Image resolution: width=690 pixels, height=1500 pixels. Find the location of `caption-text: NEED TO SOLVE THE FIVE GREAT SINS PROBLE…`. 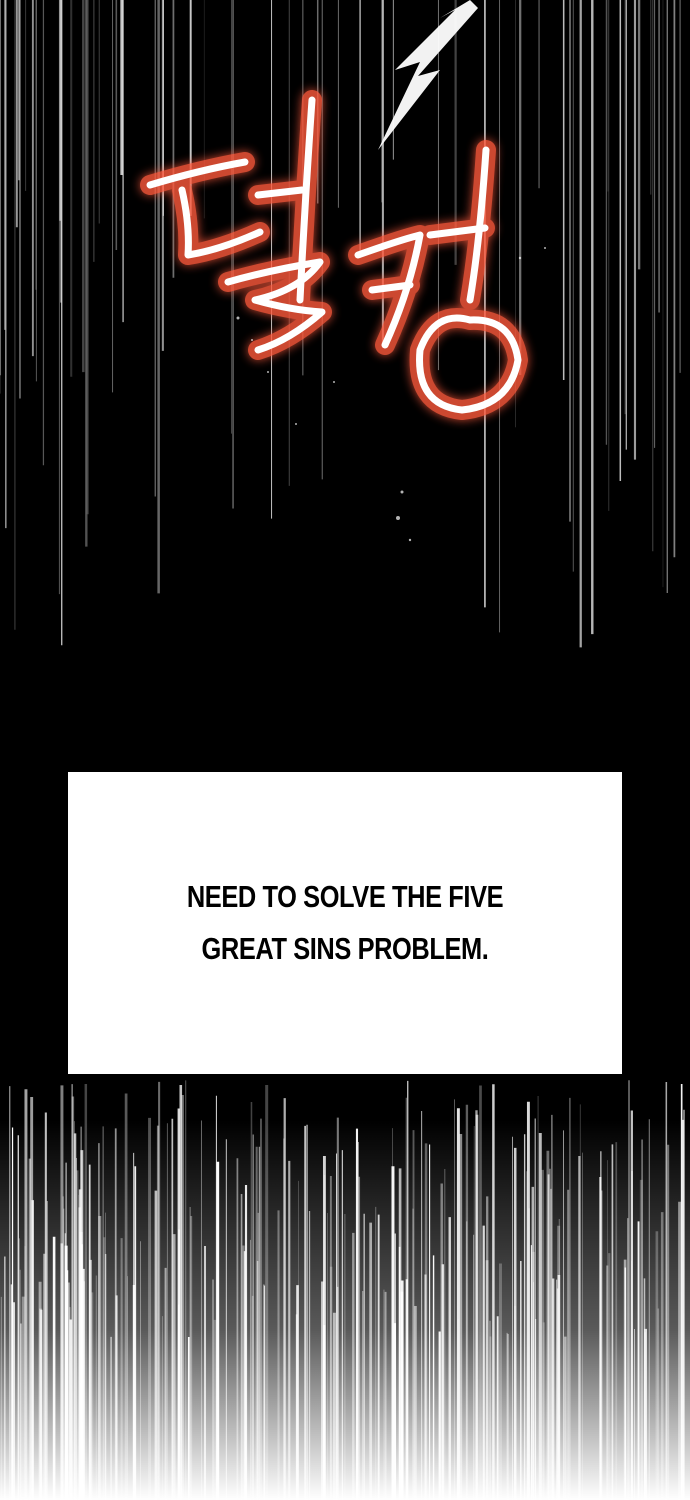

caption-text: NEED TO SOLVE THE FIVE GREAT SINS PROBLE… is located at coordinates (345, 922).